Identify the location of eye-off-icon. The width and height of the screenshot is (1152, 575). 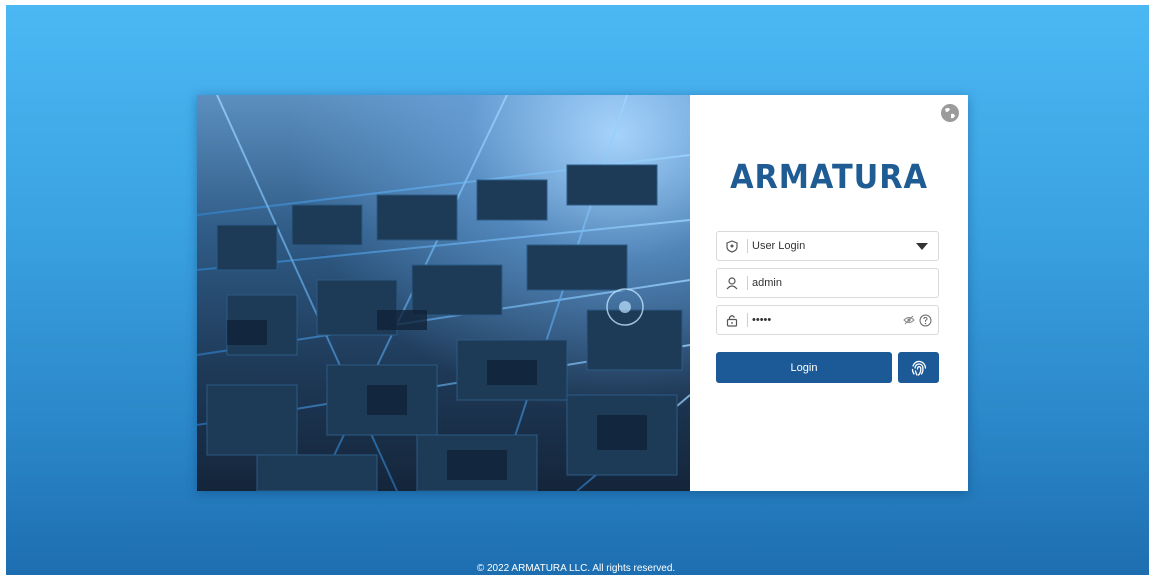
(909, 320).